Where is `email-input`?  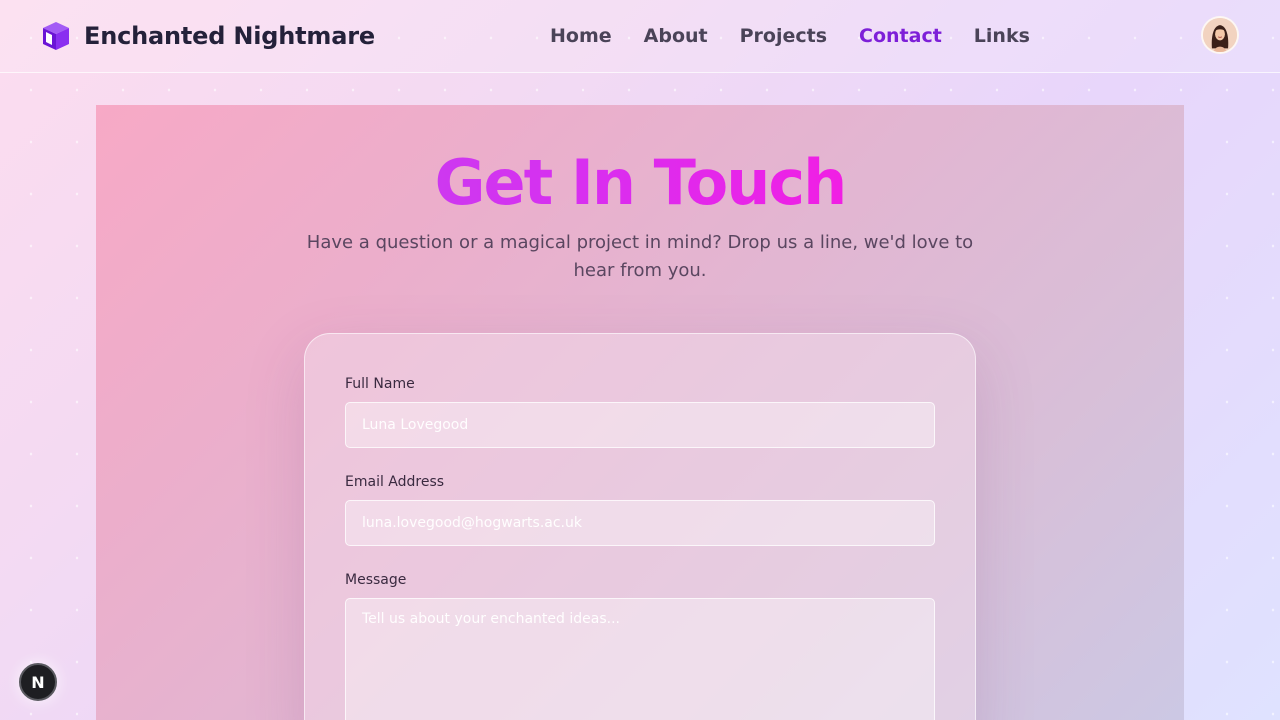
email-input is located at coordinates (640, 523).